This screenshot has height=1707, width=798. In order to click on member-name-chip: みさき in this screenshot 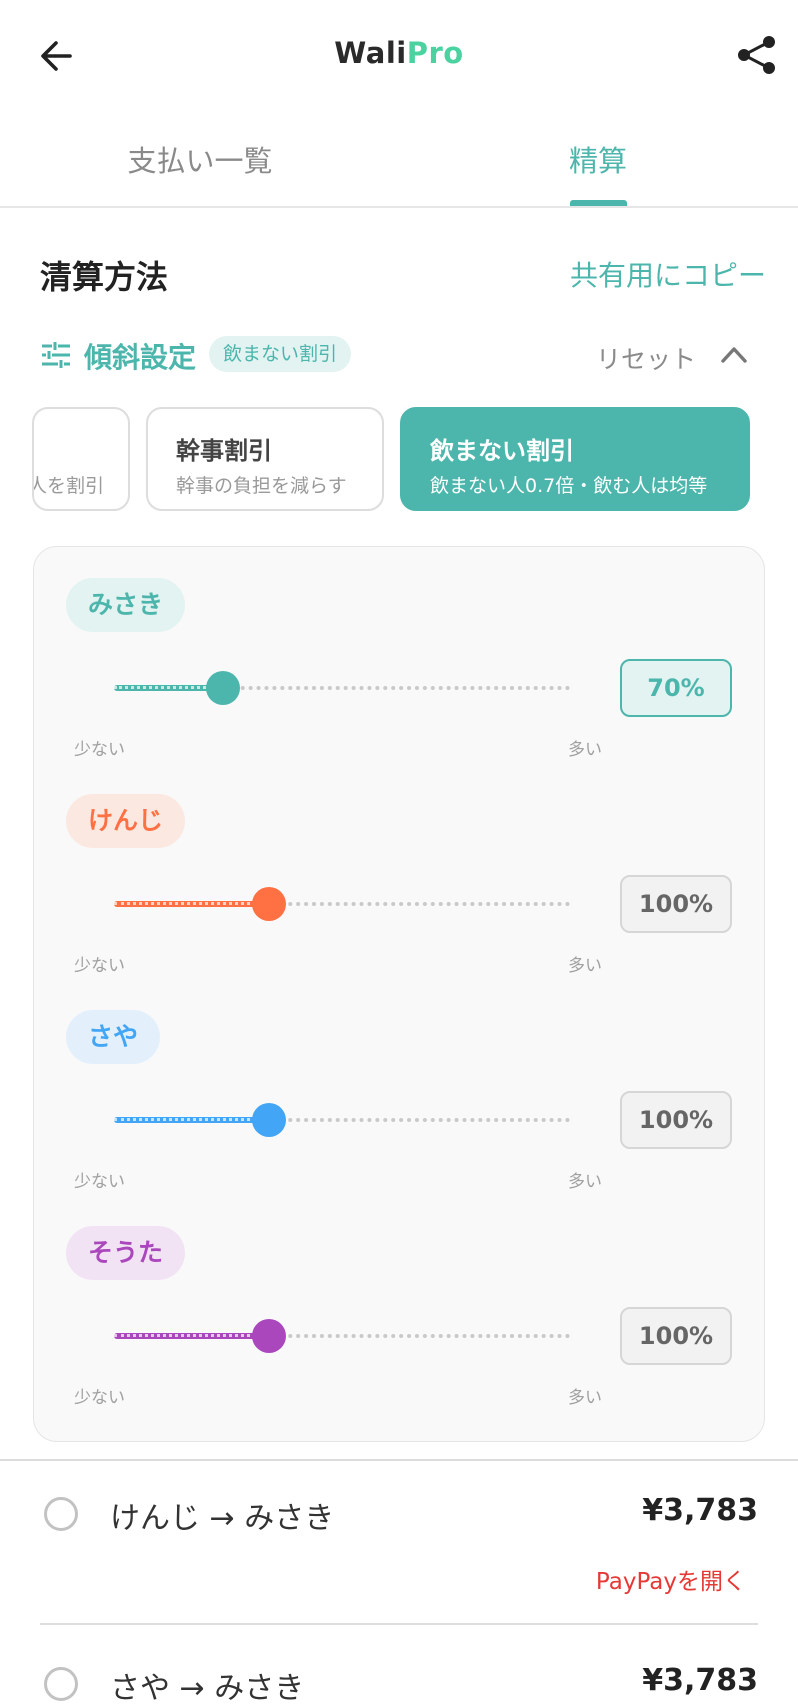, I will do `click(126, 605)`.